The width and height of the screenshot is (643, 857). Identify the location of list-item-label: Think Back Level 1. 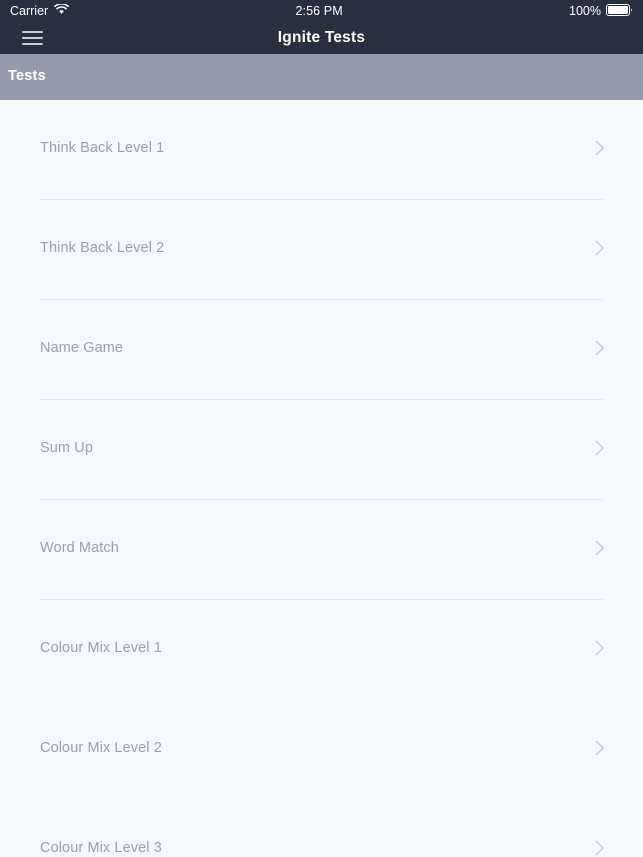
(102, 148).